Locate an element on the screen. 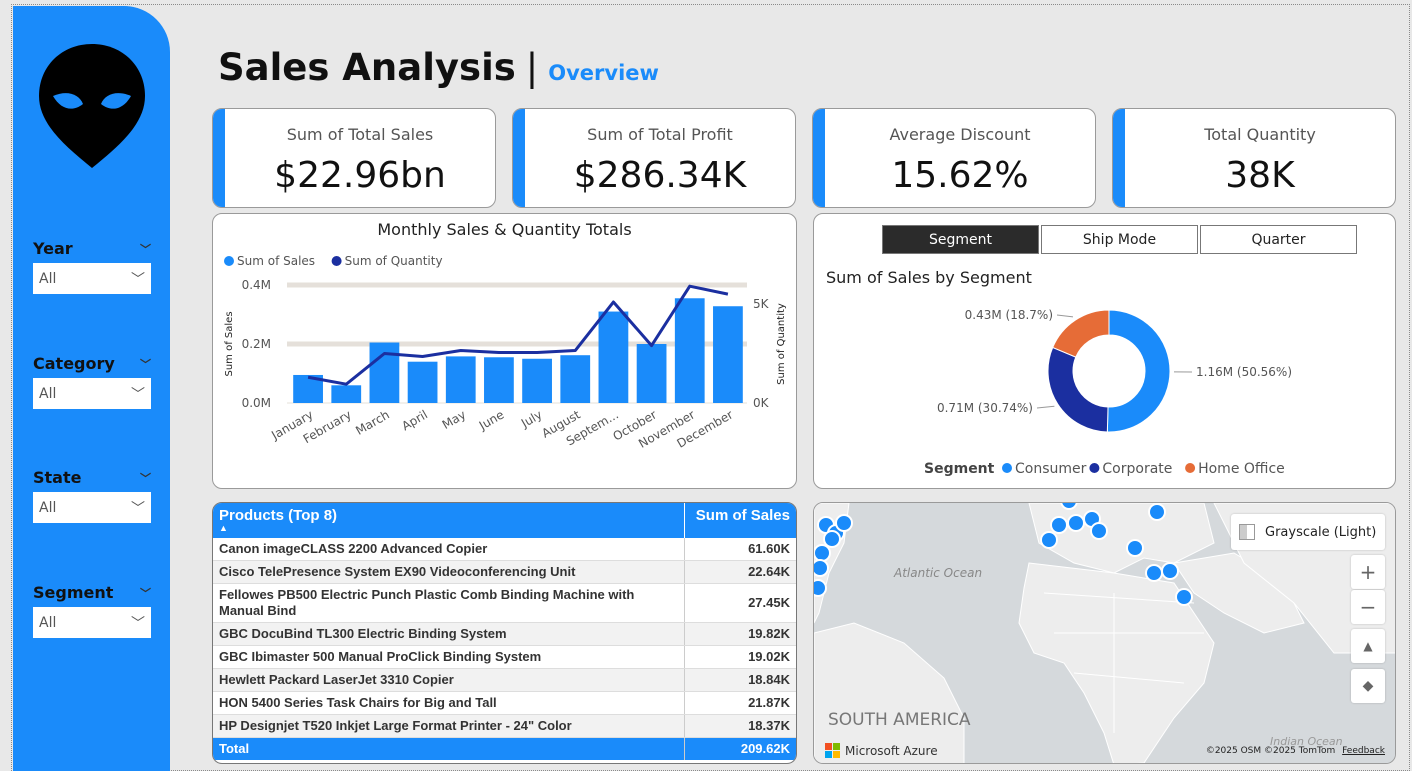 This screenshot has width=1412, height=771. pitch-icon: ▲ is located at coordinates (1368, 646).